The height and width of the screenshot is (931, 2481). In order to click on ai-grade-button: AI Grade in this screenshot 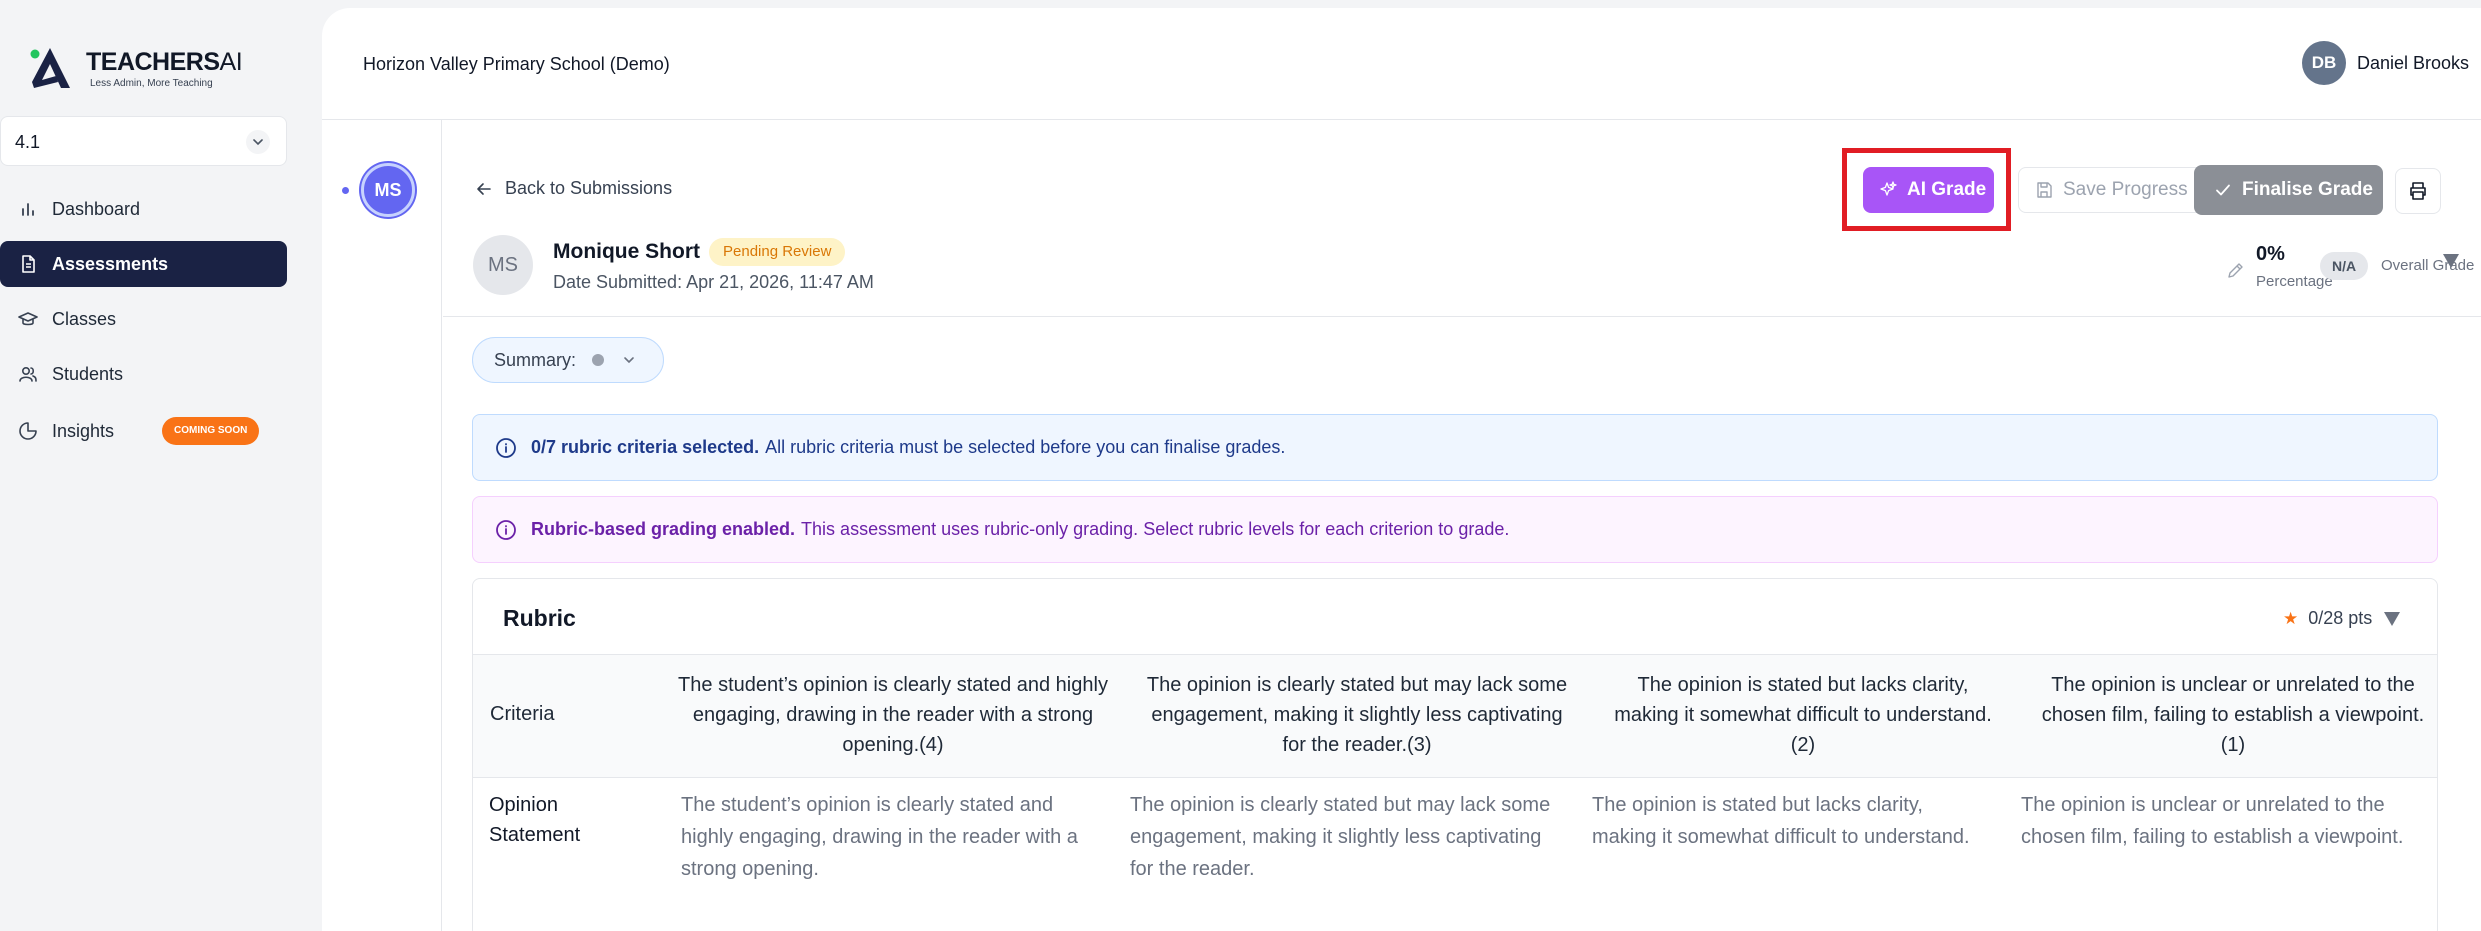, I will do `click(1928, 190)`.